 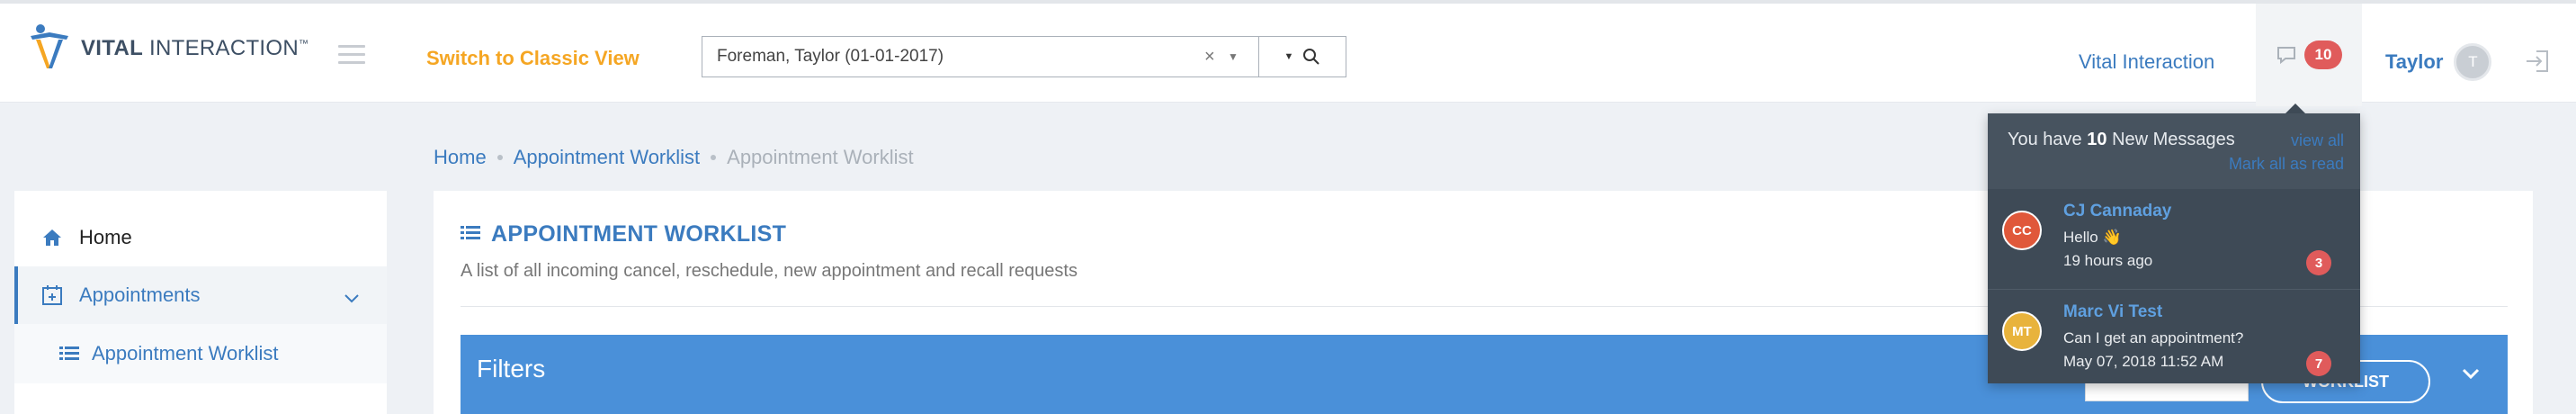 What do you see at coordinates (2022, 231) in the screenshot?
I see `avatar: CC` at bounding box center [2022, 231].